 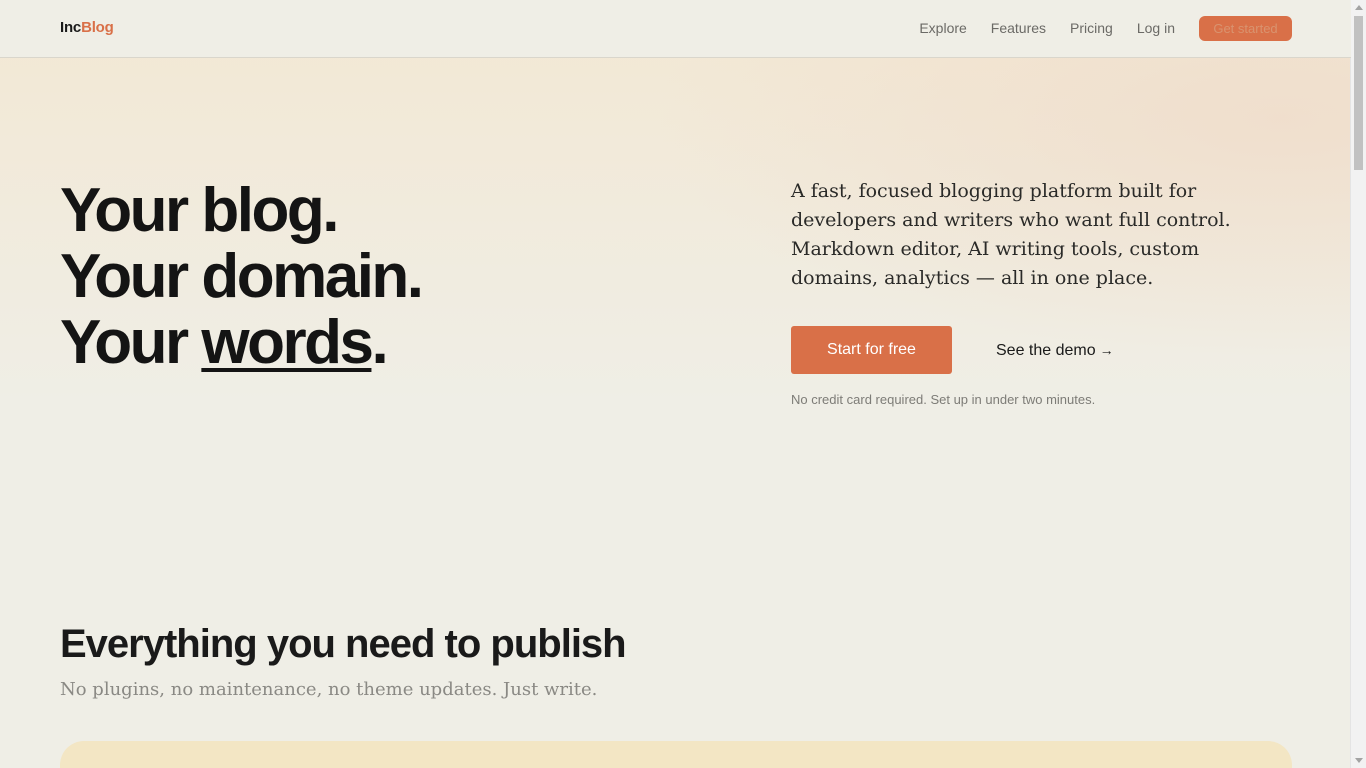 What do you see at coordinates (1106, 350) in the screenshot?
I see `arrow-right-icon: →` at bounding box center [1106, 350].